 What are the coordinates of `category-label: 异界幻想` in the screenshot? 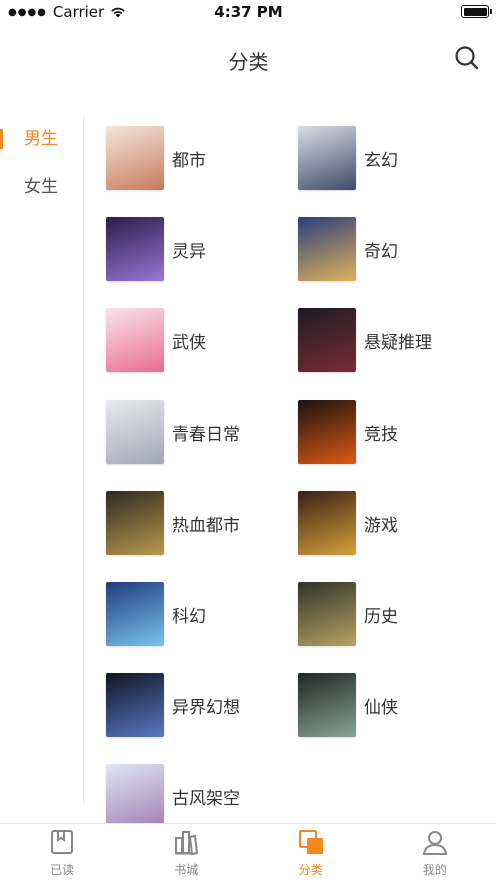 It's located at (206, 707).